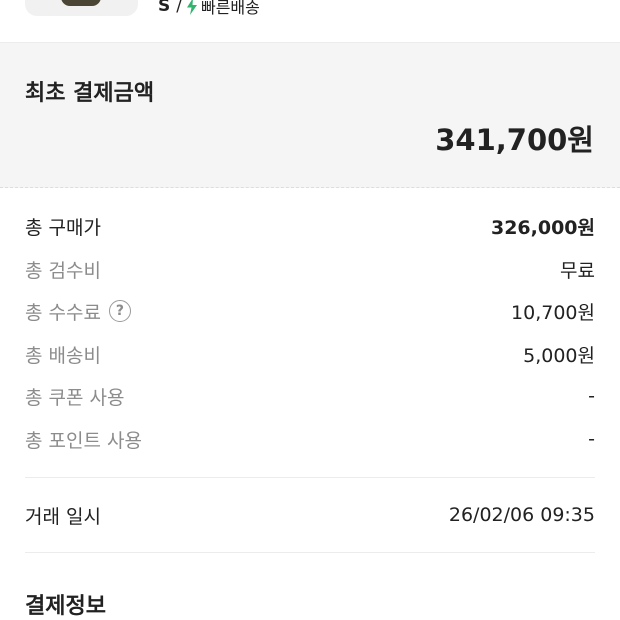 The image size is (620, 620). What do you see at coordinates (230, 8) in the screenshot?
I see `delivery-type: 빠른배송` at bounding box center [230, 8].